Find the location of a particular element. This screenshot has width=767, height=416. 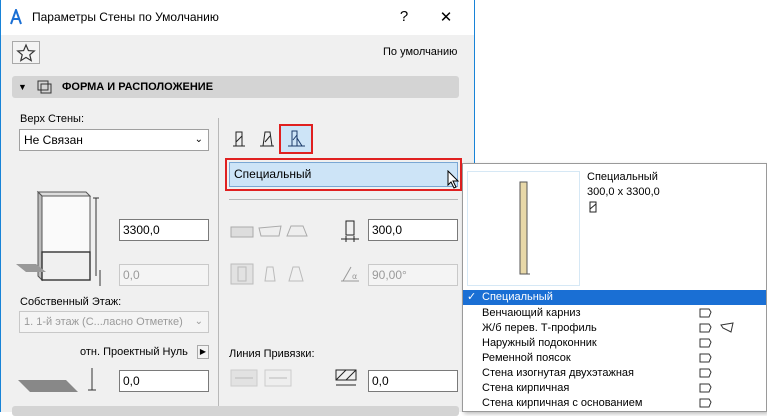

default-label: По умолчанию is located at coordinates (420, 52).